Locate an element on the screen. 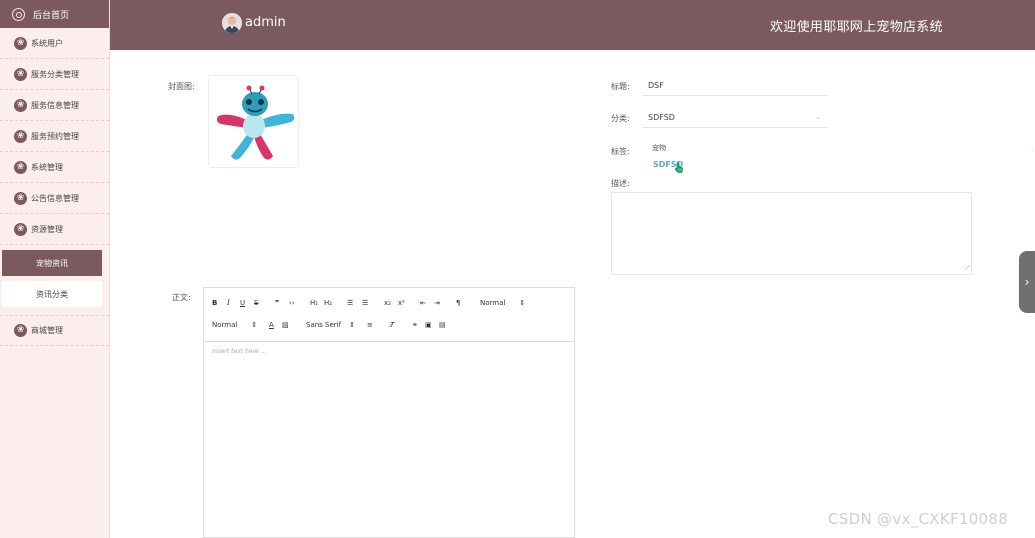  sidebar-item-label: 商城管理 is located at coordinates (47, 330).